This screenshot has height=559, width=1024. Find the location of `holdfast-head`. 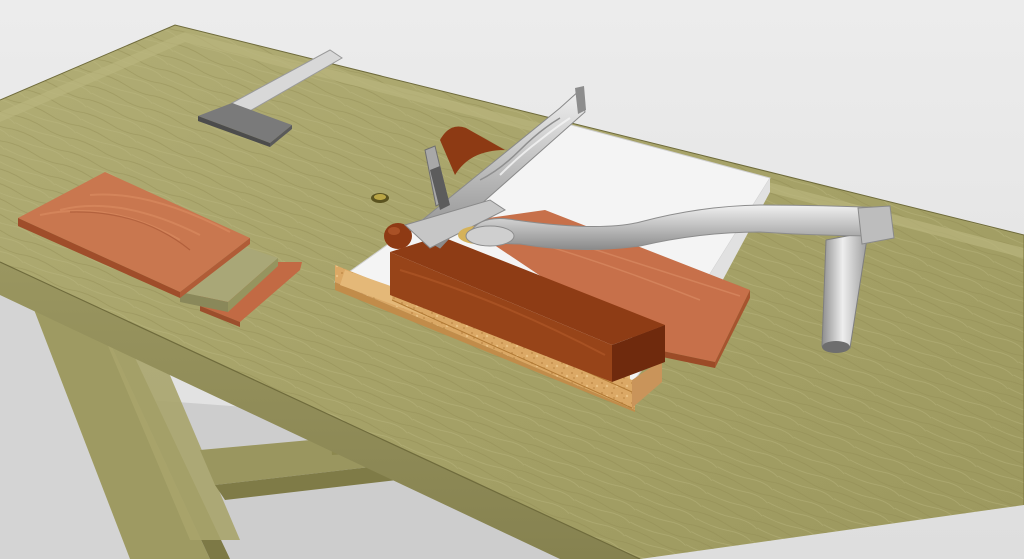

holdfast-head is located at coordinates (876, 225).